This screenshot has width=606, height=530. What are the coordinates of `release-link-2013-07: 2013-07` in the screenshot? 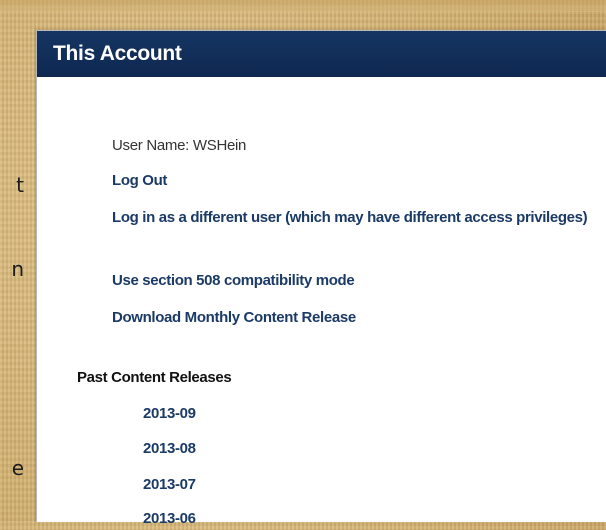 It's located at (169, 485).